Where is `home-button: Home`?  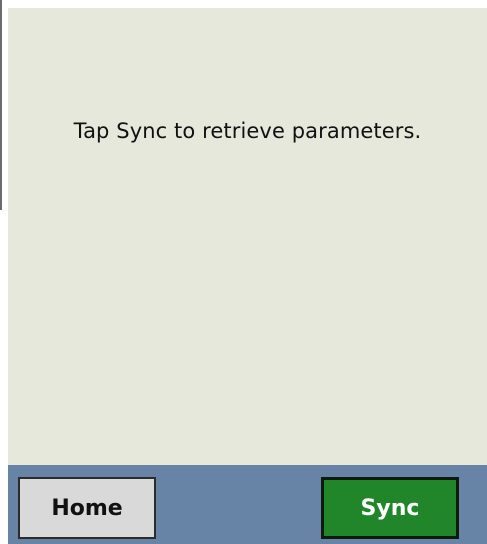 home-button: Home is located at coordinates (87, 508).